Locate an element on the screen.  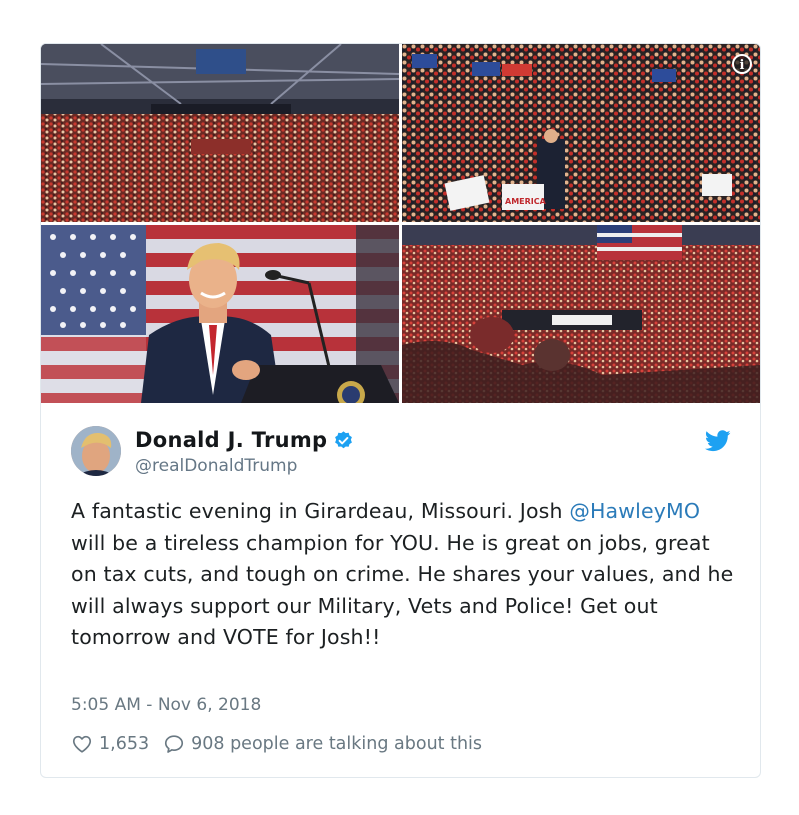
heart-icon is located at coordinates (82, 744).